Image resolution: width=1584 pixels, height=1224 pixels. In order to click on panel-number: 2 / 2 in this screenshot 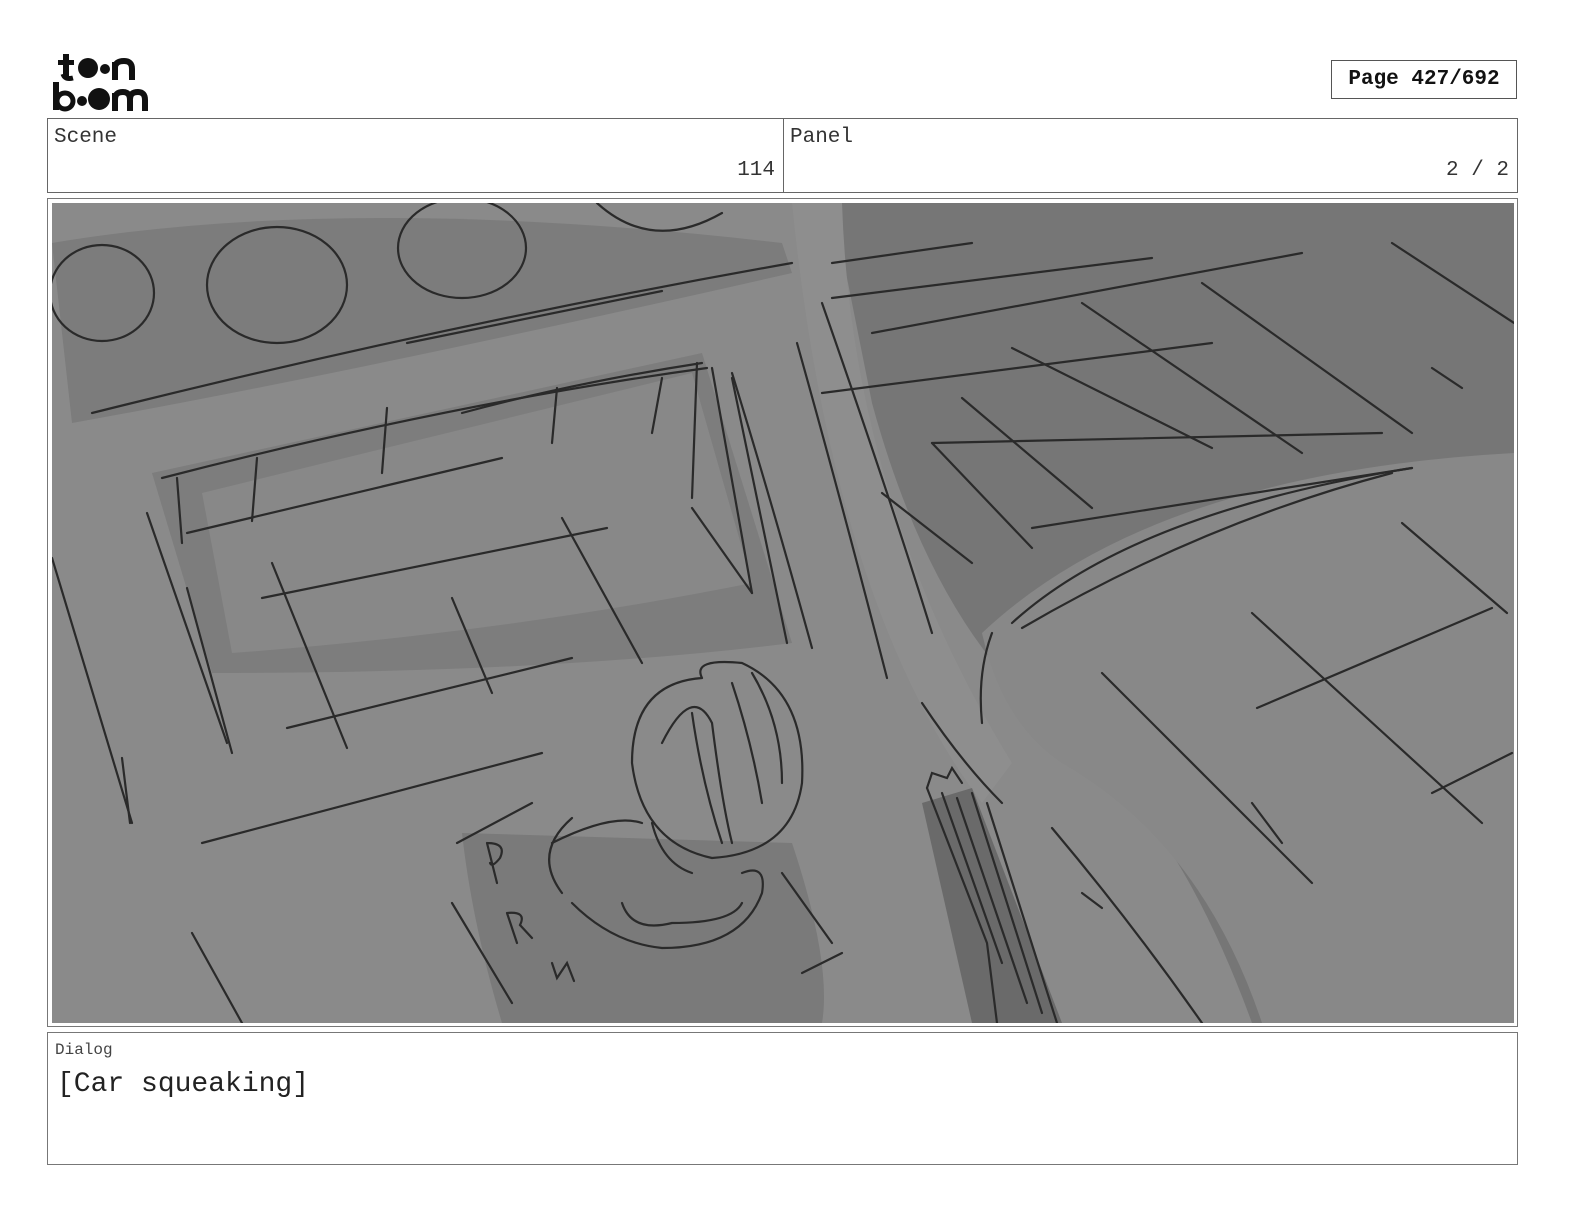, I will do `click(1477, 170)`.